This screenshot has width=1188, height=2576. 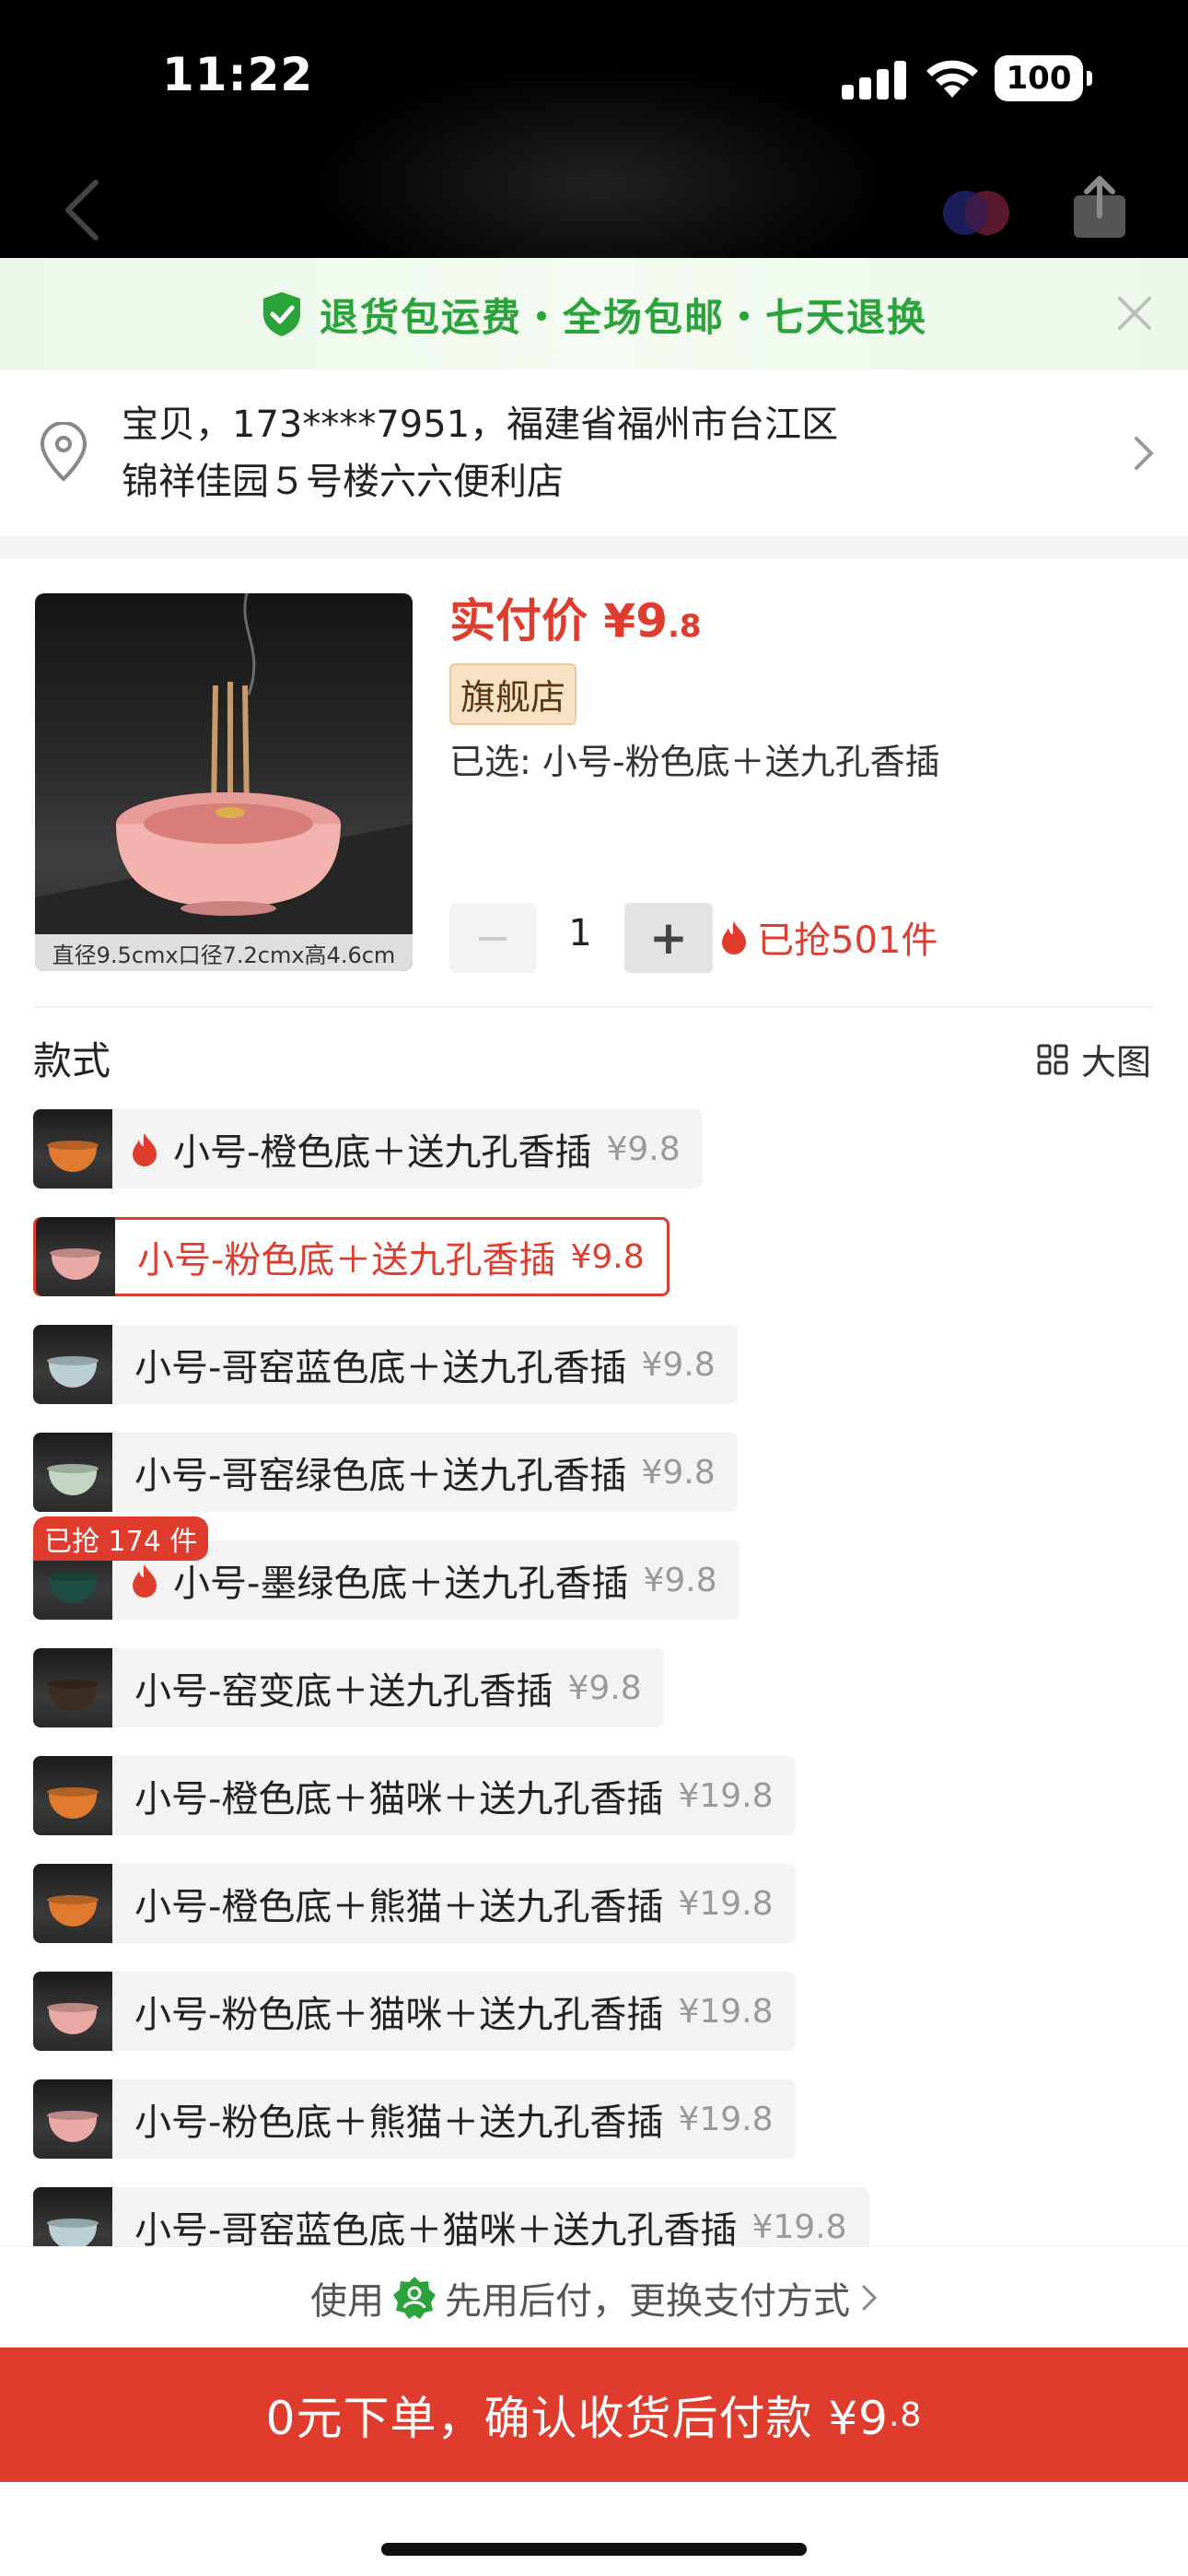 I want to click on big-view-toggle: 大图, so click(x=1094, y=1059).